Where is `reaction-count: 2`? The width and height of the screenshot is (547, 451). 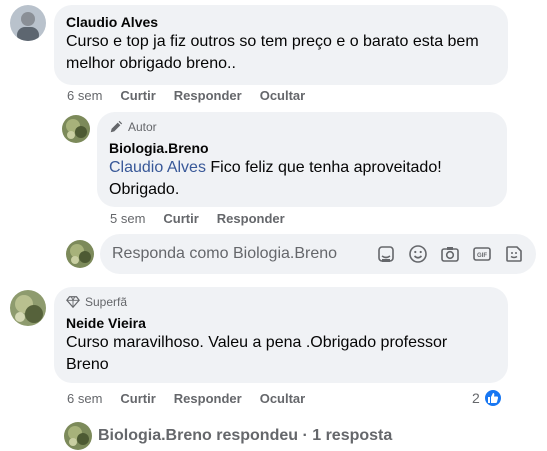 reaction-count: 2 is located at coordinates (487, 398).